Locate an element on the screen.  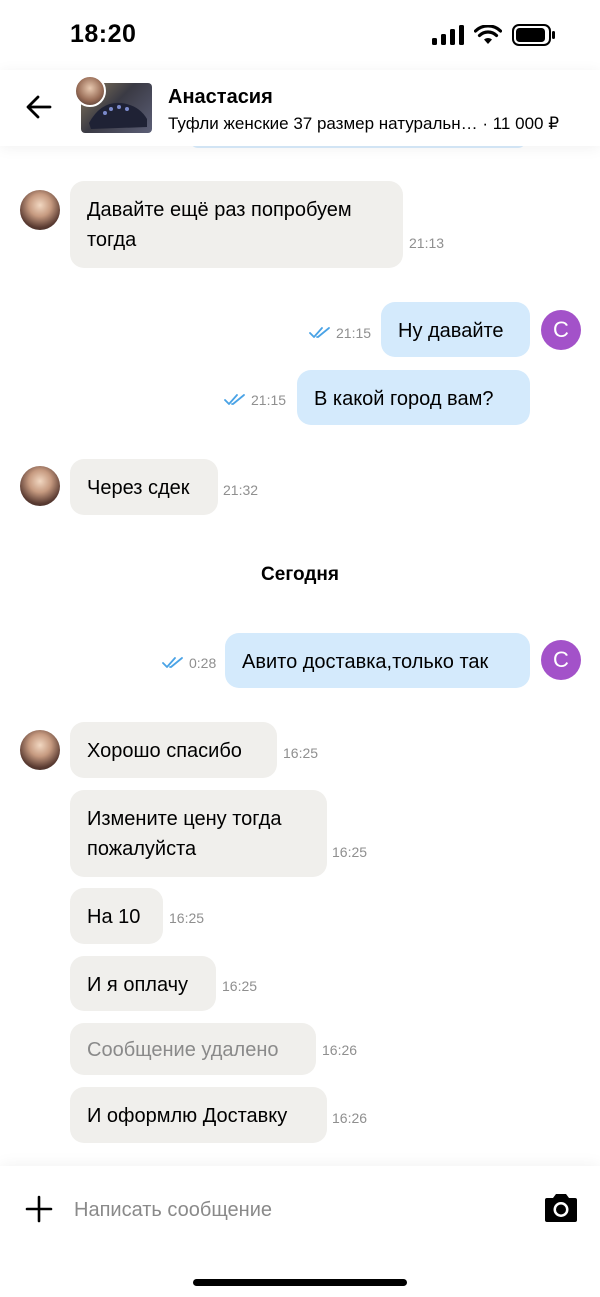
message-bubble: Измените цену тогда пожалуйста is located at coordinates (198, 833).